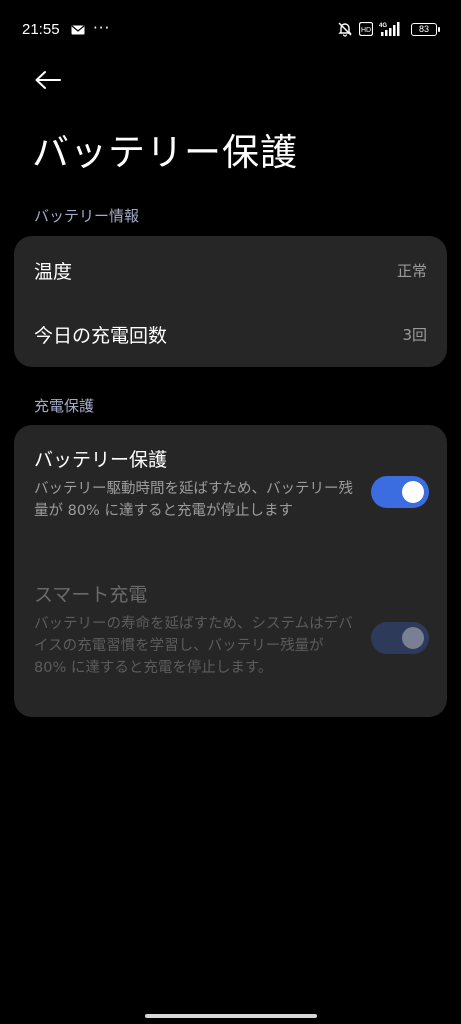 This screenshot has width=461, height=1024. Describe the element at coordinates (414, 334) in the screenshot. I see `charge-count-value: 3回` at that location.